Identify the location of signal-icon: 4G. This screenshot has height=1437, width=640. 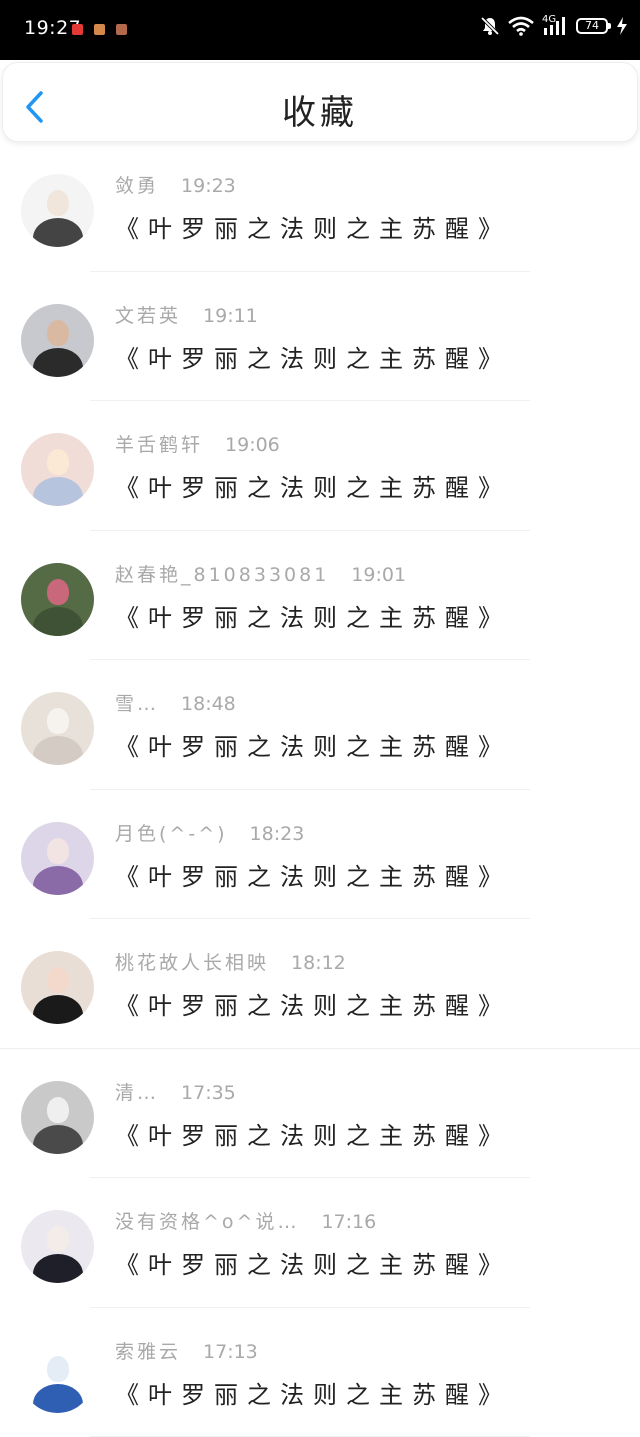
(555, 26).